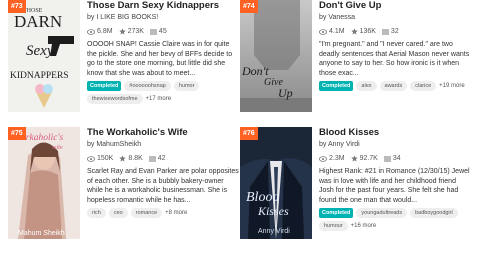 This screenshot has width=480, height=254. I want to click on tag: clarice, so click(423, 86).